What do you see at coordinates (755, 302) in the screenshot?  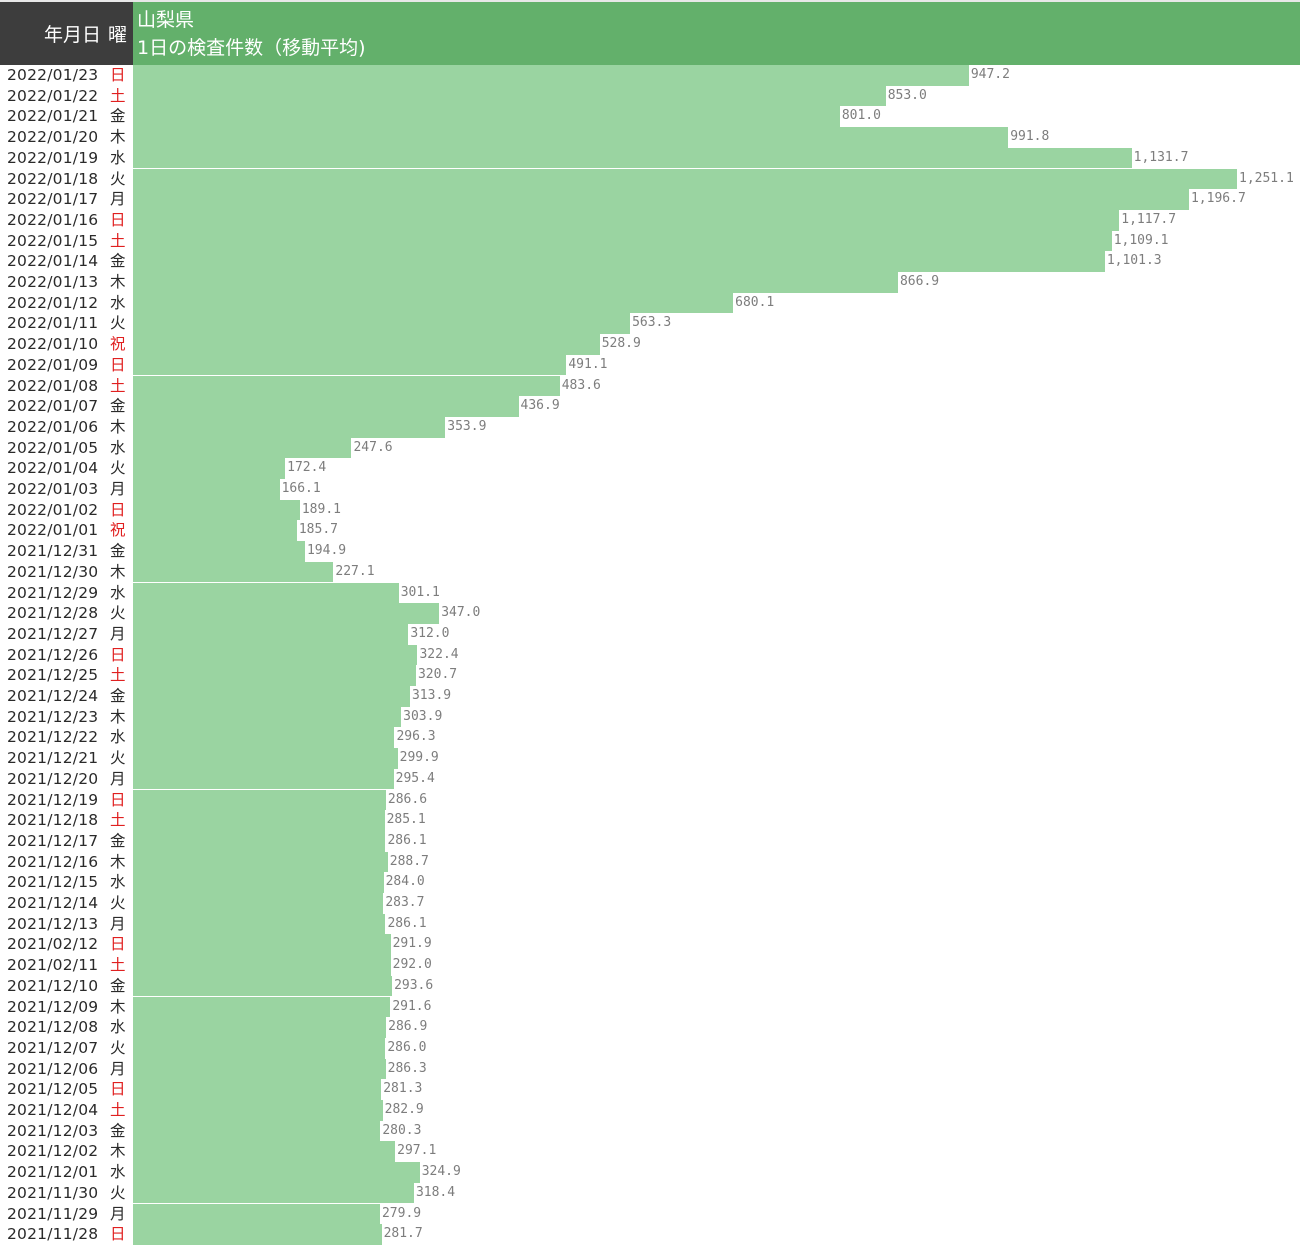 I see `bar-value-label: 680.1` at bounding box center [755, 302].